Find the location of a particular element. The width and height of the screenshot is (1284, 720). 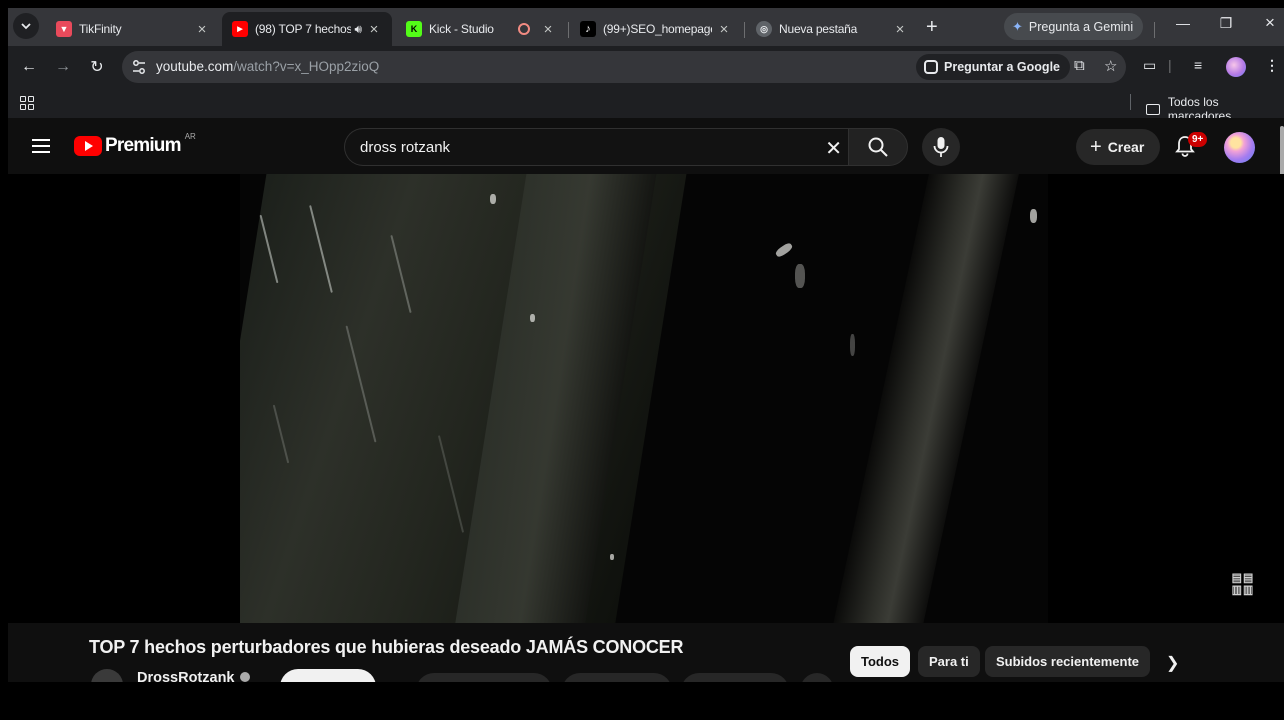

google-lens-icon is located at coordinates (931, 67).